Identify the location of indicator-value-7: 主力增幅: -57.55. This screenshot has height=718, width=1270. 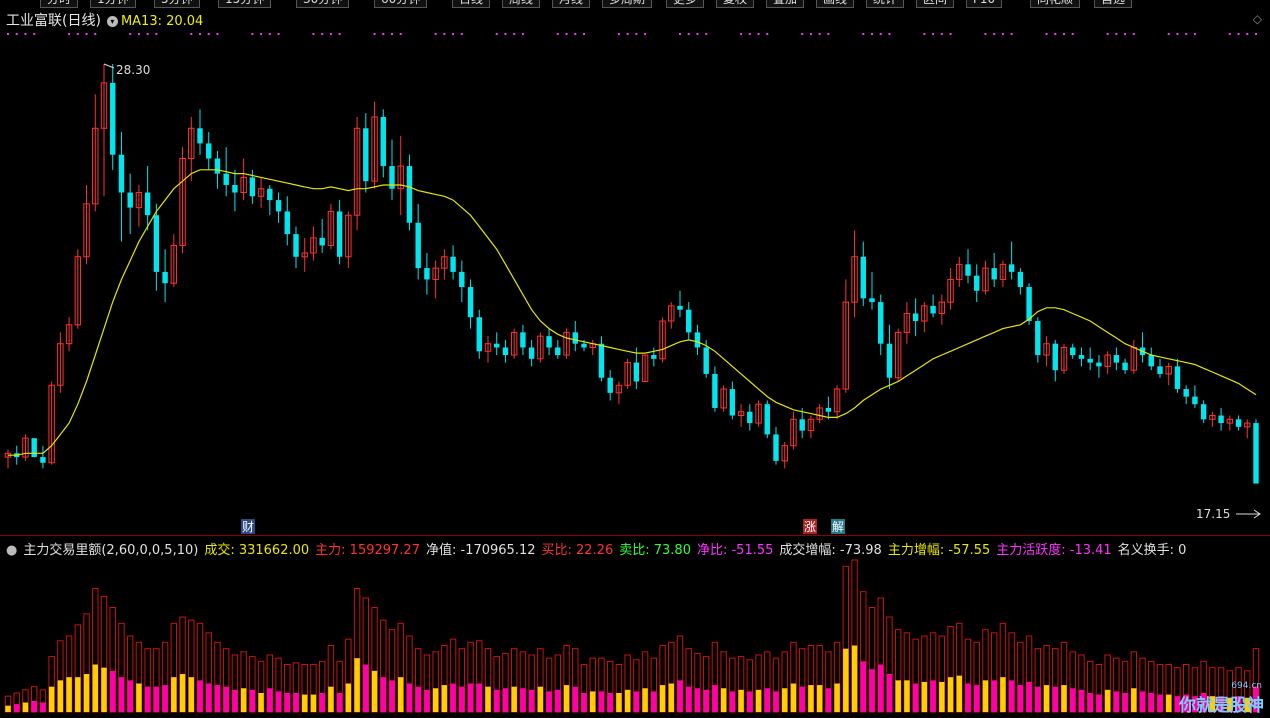
(939, 550).